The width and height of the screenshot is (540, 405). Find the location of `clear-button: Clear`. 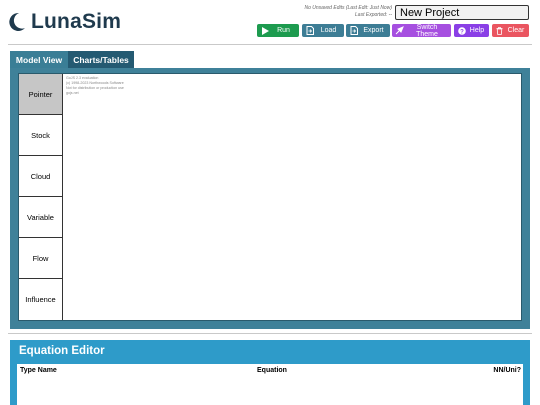

clear-button: Clear is located at coordinates (510, 30).